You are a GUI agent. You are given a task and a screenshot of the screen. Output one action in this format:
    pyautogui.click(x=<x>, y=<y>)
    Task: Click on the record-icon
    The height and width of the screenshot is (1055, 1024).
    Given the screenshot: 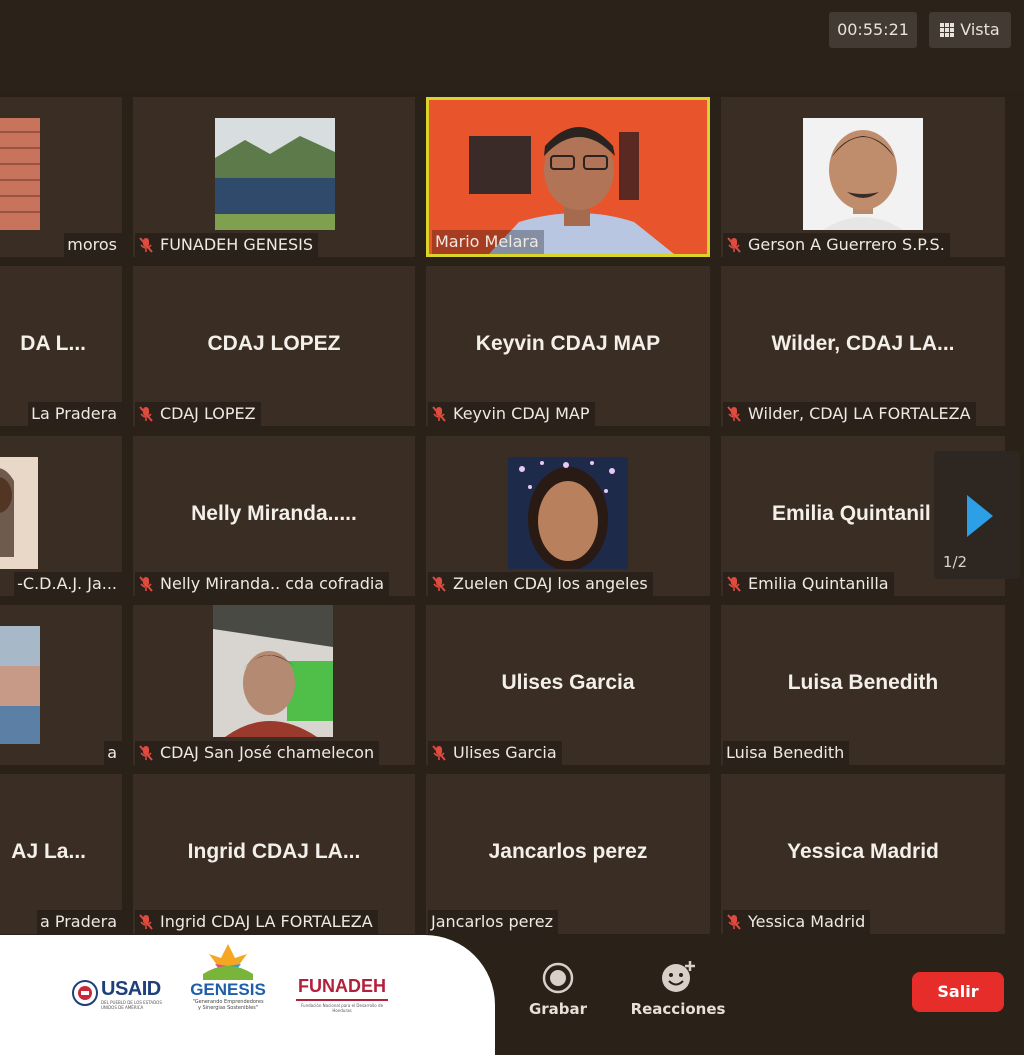 What is the action you would take?
    pyautogui.click(x=558, y=978)
    